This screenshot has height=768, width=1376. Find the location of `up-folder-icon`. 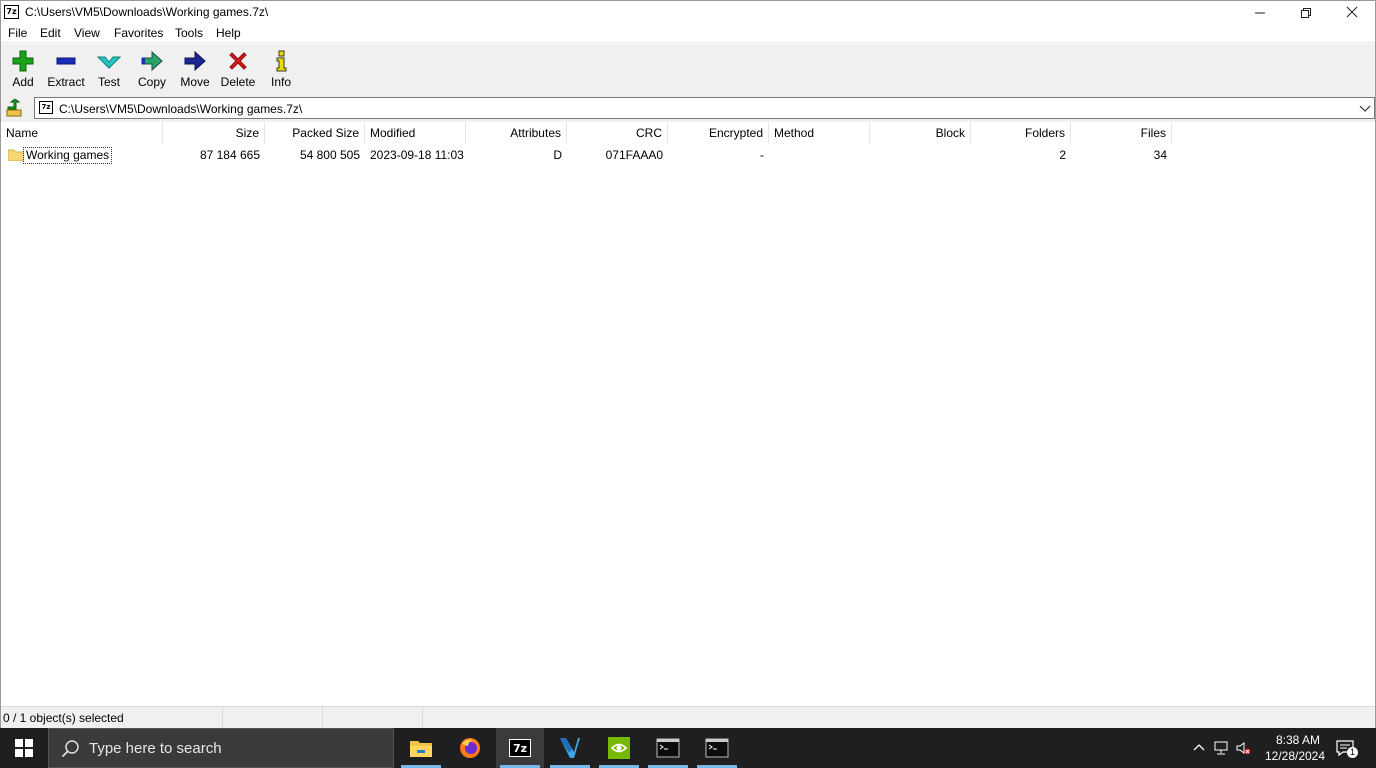

up-folder-icon is located at coordinates (15, 108).